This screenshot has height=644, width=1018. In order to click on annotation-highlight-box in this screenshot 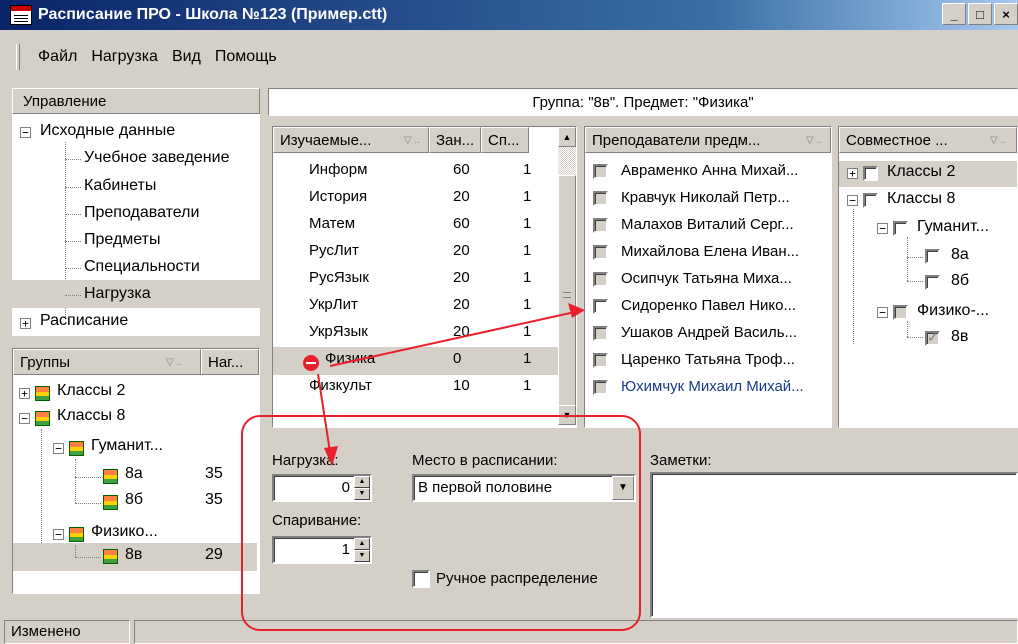, I will do `click(441, 523)`.